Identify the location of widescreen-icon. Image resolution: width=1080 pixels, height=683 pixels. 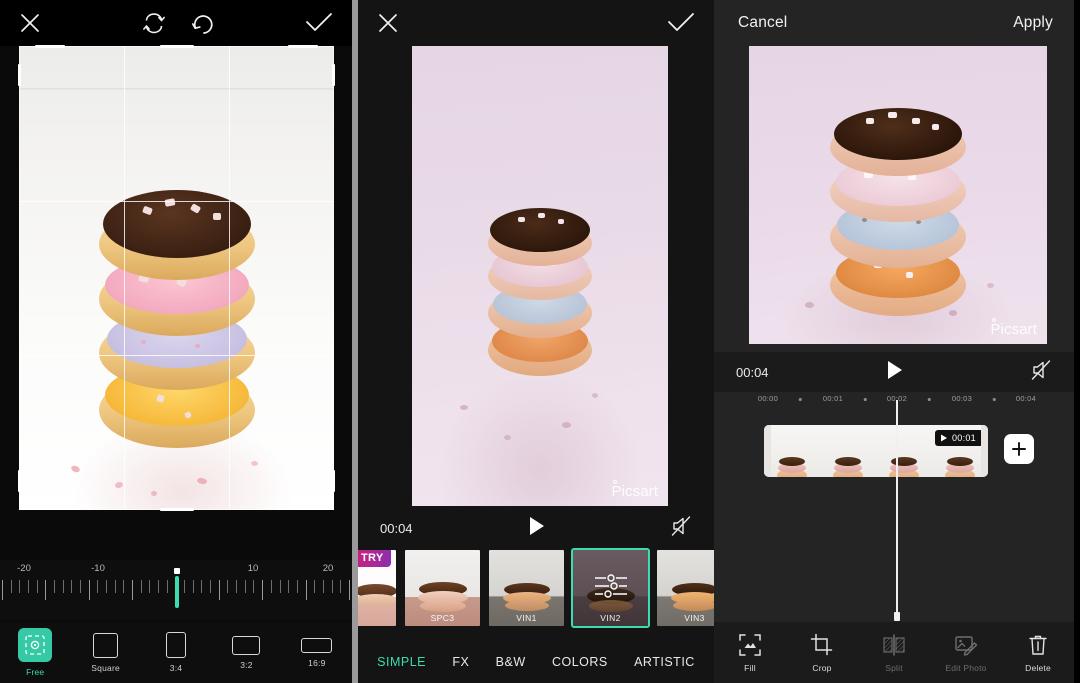
(317, 645).